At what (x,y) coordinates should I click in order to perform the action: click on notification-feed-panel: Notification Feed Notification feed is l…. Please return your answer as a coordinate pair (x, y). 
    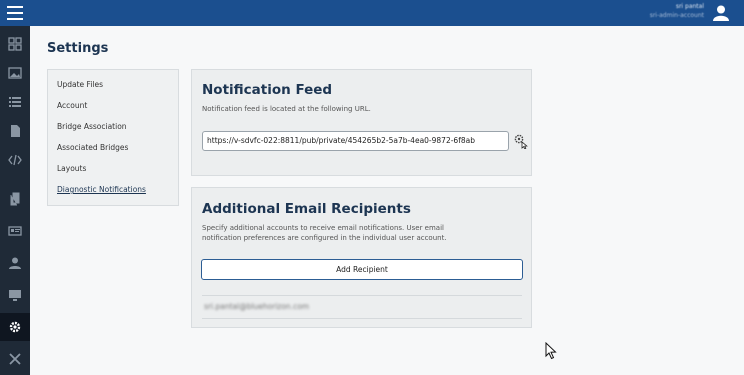
    Looking at the image, I should click on (361, 122).